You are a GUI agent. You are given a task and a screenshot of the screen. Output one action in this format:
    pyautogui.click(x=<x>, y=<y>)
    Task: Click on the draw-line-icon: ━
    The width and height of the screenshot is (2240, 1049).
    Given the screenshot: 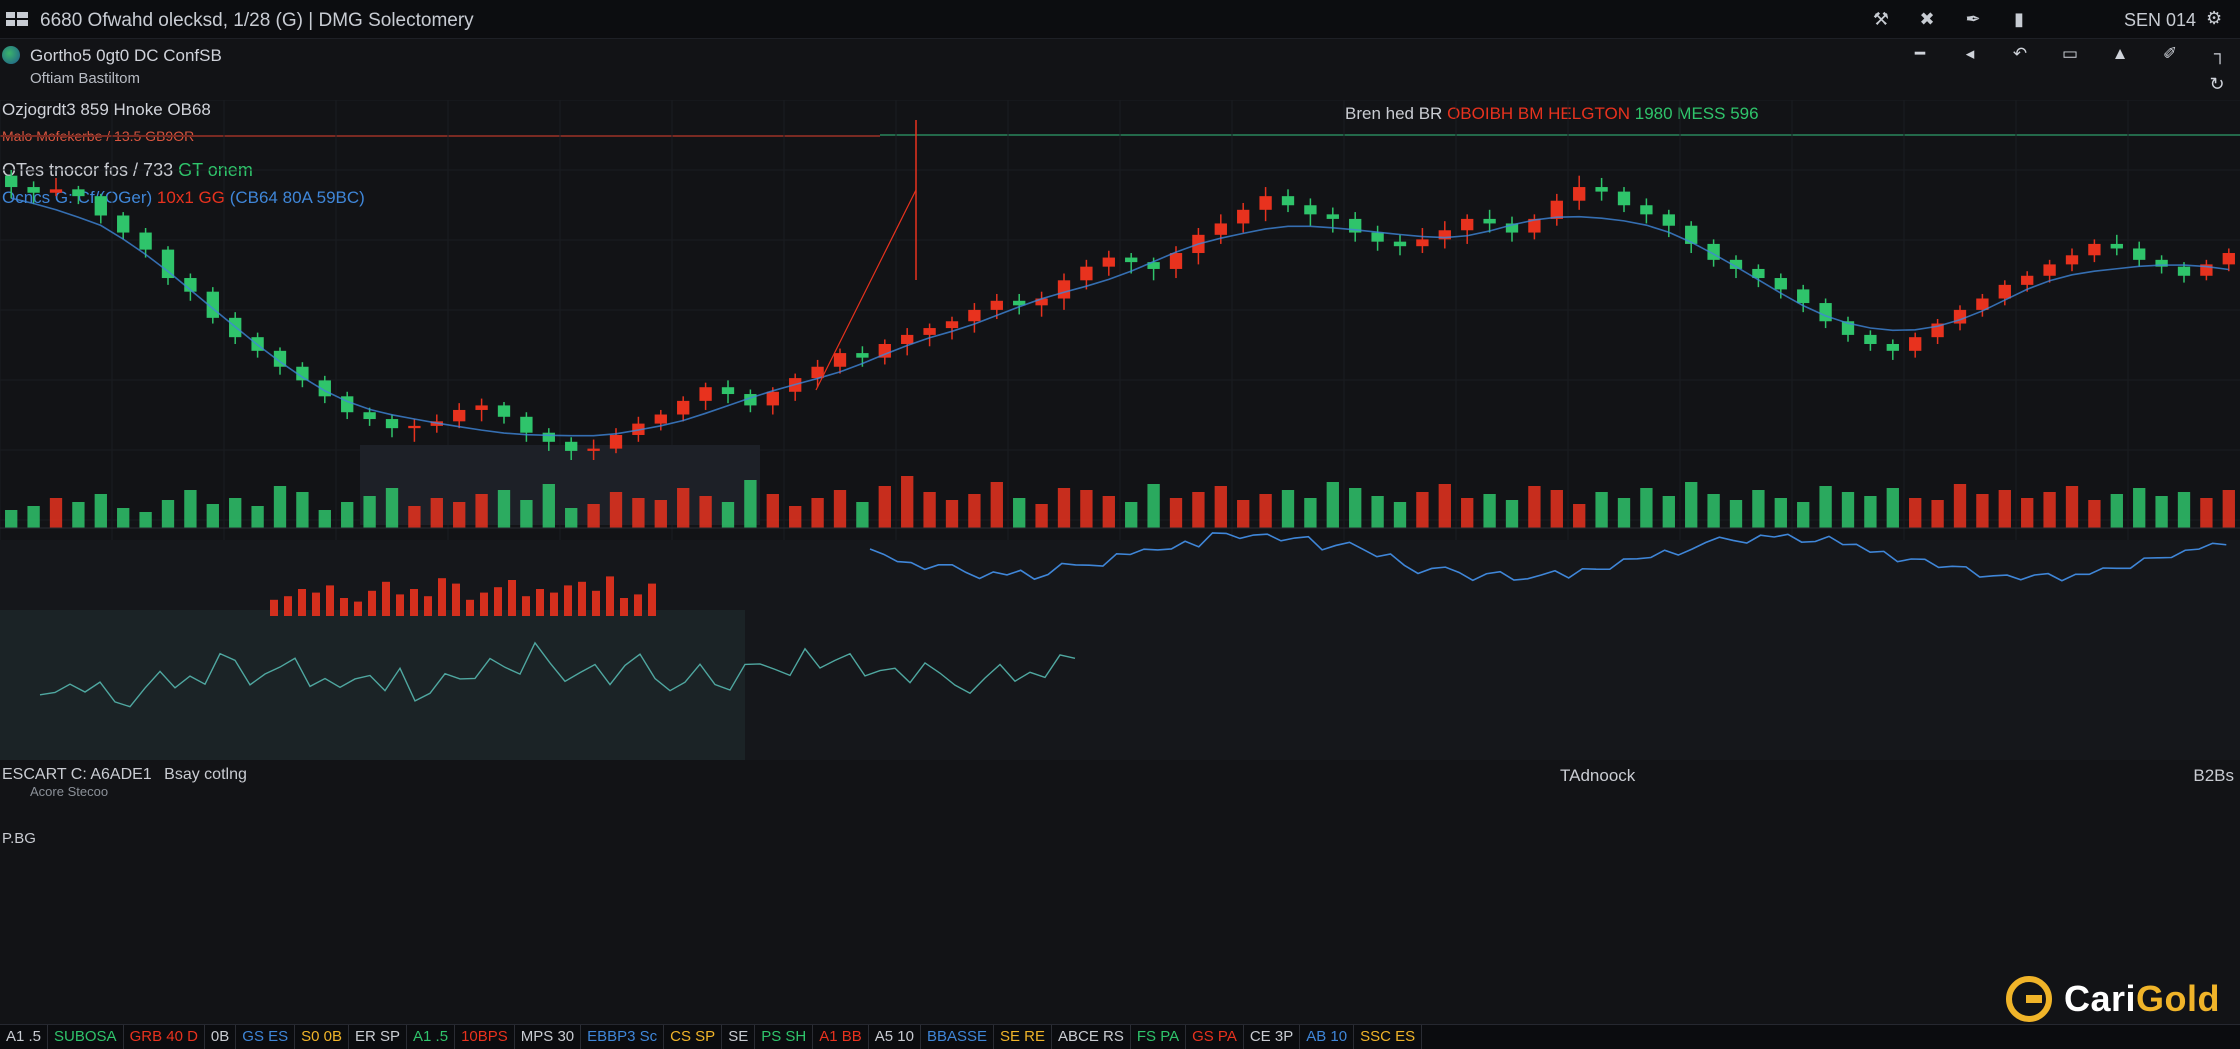 What is the action you would take?
    pyautogui.click(x=1920, y=54)
    